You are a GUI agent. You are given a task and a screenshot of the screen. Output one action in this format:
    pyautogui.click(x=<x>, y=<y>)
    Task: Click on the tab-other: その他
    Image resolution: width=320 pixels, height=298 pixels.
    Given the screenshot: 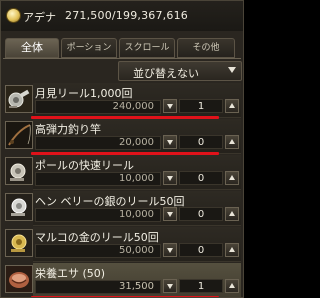 What is the action you would take?
    pyautogui.click(x=206, y=48)
    